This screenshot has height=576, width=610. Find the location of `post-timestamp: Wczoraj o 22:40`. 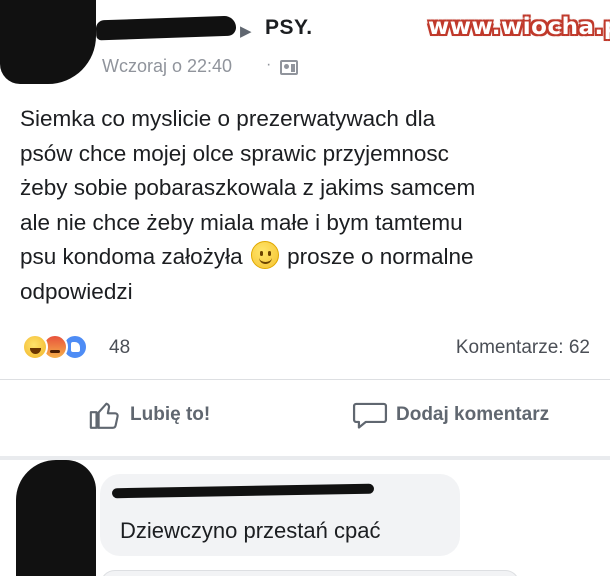

post-timestamp: Wczoraj o 22:40 is located at coordinates (167, 66).